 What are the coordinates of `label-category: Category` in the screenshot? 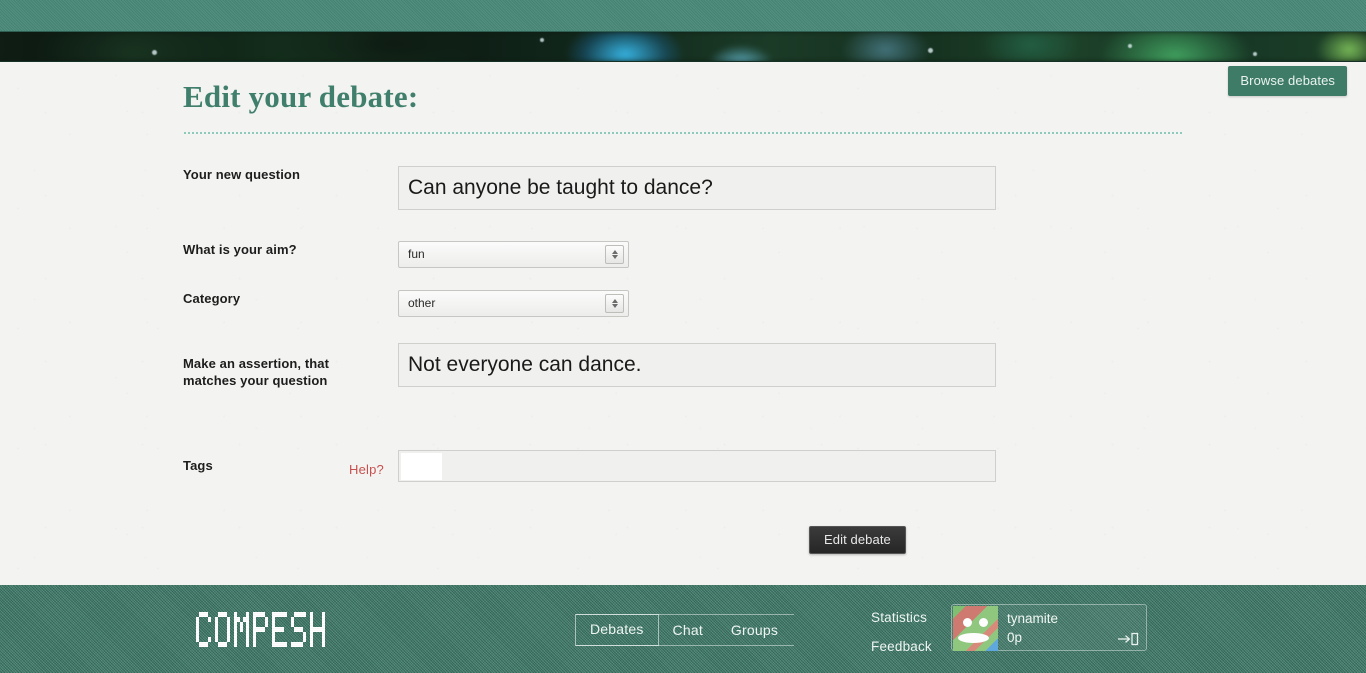 It's located at (212, 298).